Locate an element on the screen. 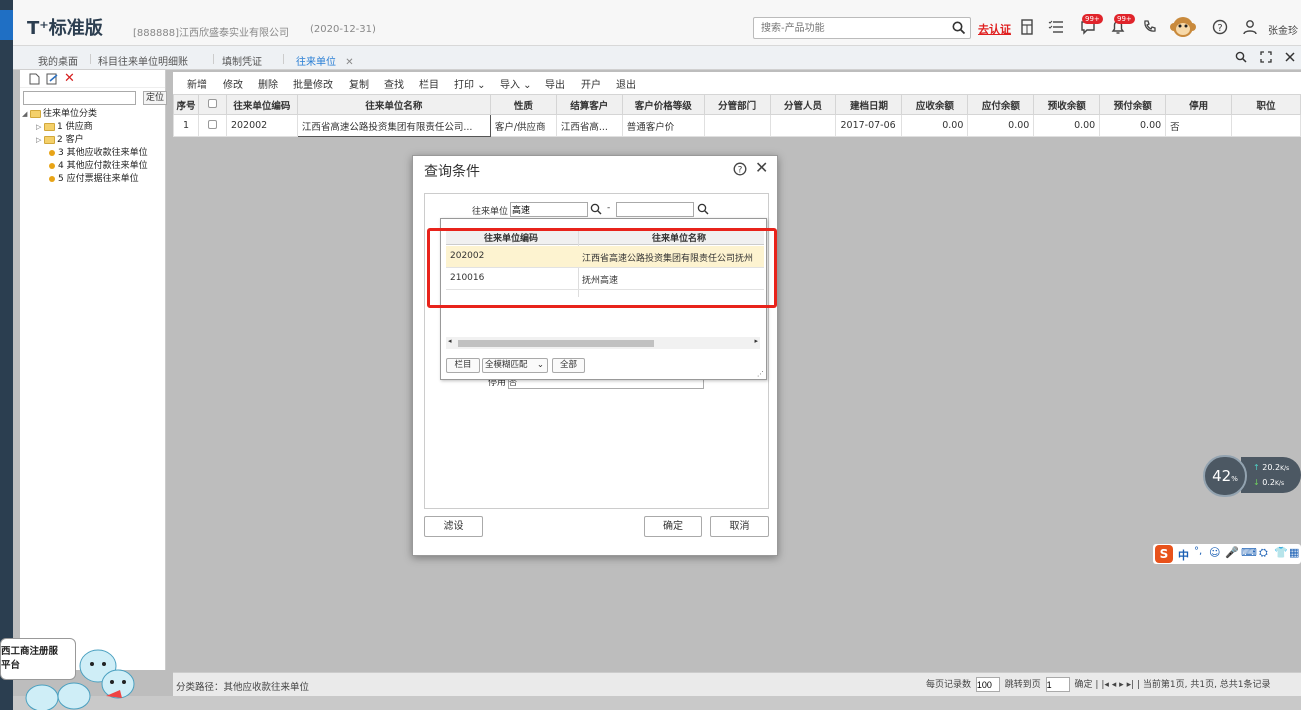  tree-node-other-receivable: 3 其他应收款往来单位 is located at coordinates (85, 153).